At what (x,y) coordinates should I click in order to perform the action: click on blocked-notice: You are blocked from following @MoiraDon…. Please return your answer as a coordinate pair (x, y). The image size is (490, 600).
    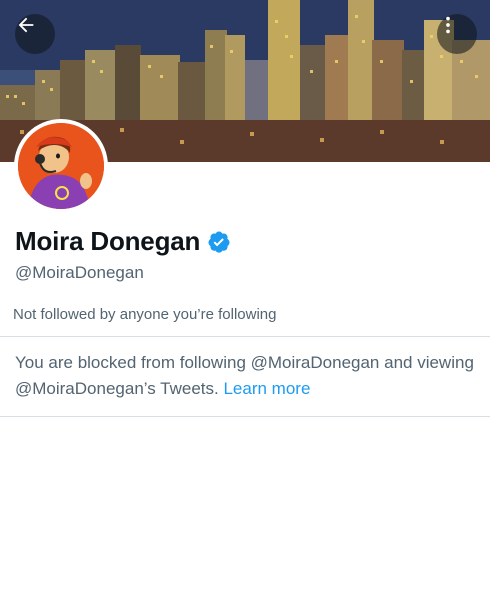
    Looking at the image, I should click on (245, 376).